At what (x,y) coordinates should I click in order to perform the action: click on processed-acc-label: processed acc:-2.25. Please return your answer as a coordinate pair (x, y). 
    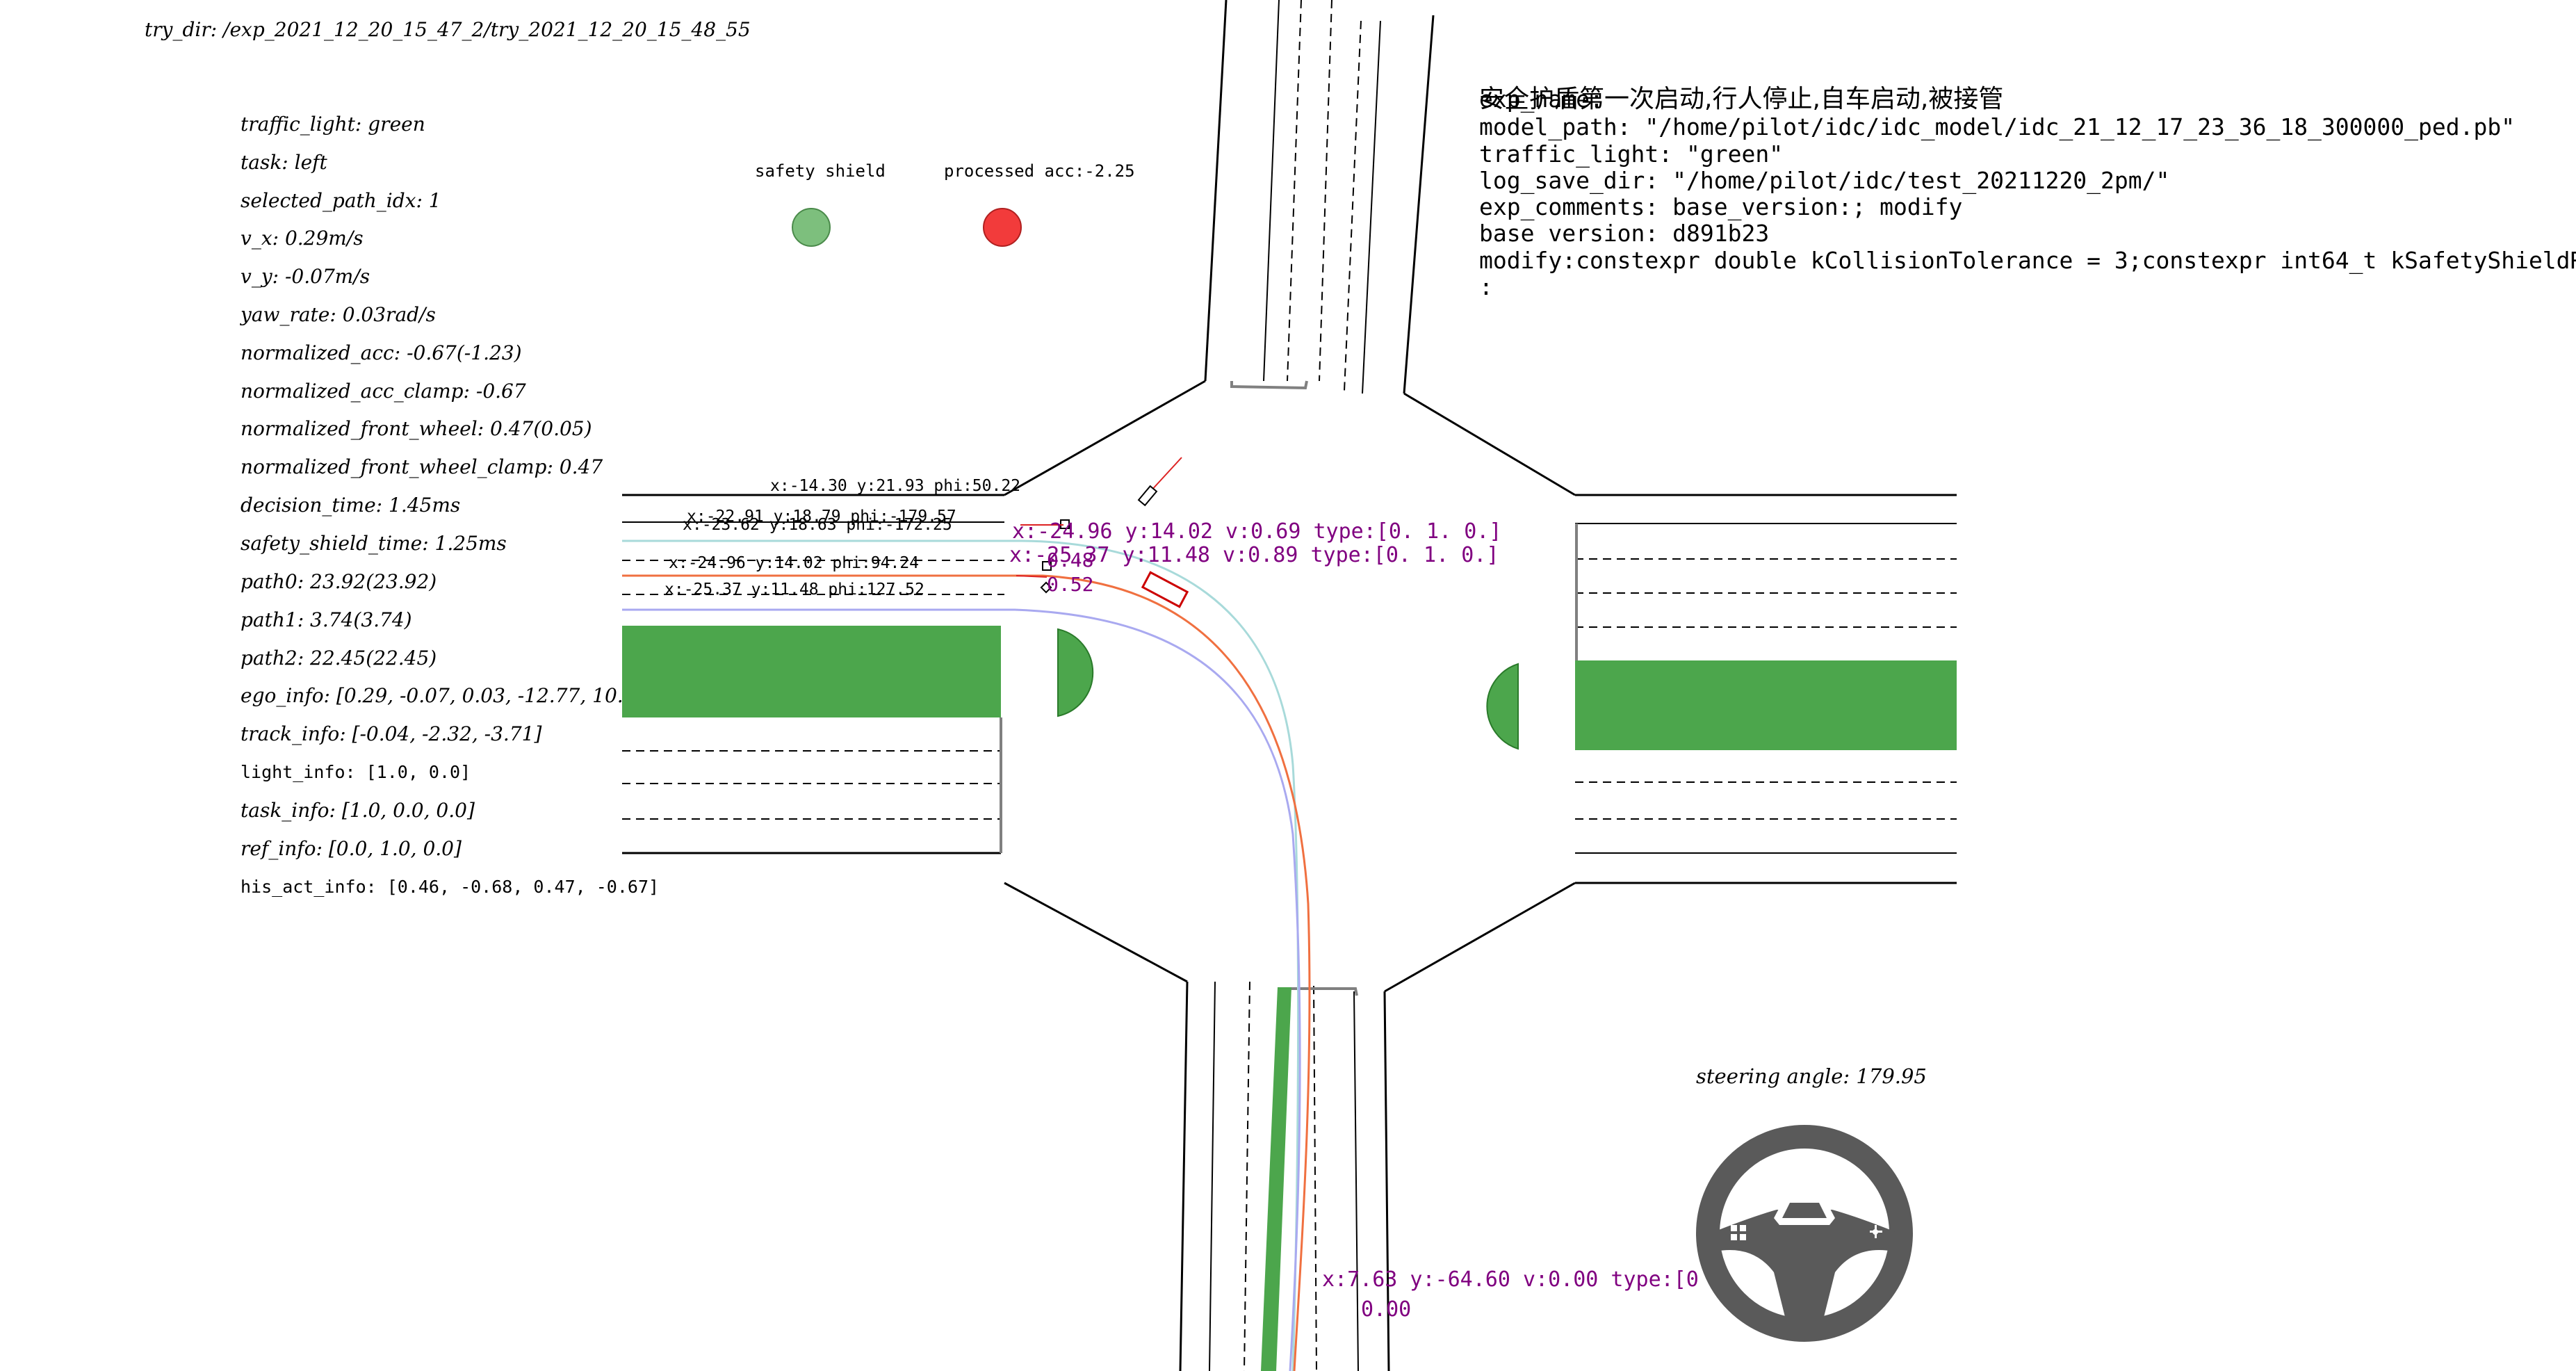
    Looking at the image, I should click on (1039, 171).